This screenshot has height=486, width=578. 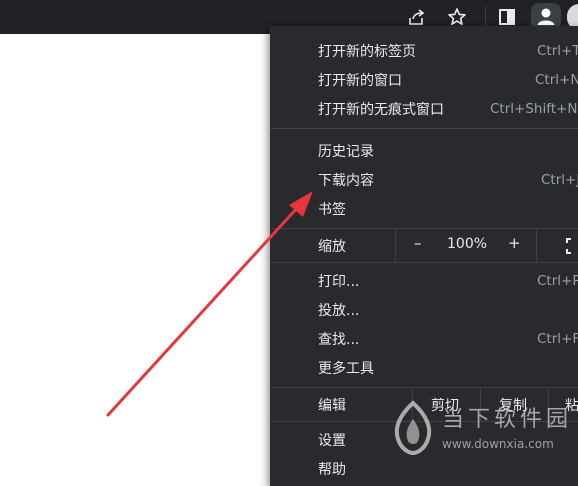 I want to click on side-panel-icon-glyph, so click(x=507, y=17).